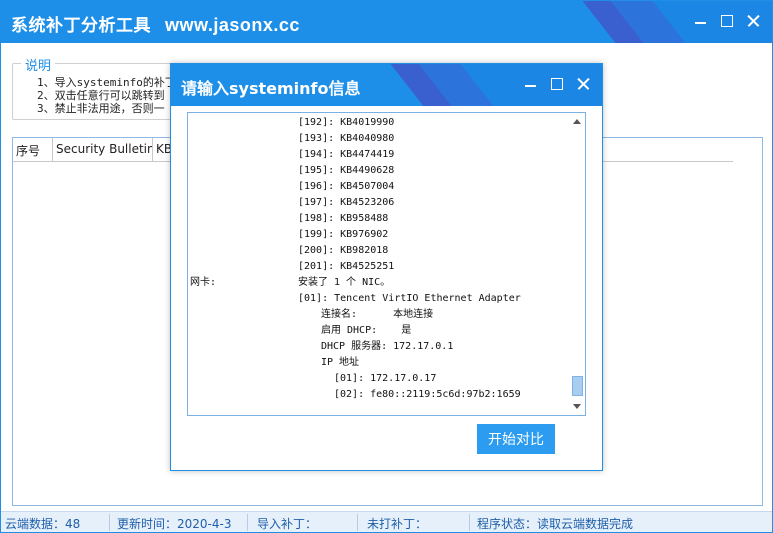 This screenshot has height=533, width=773. I want to click on systeminfo-key: 网卡:, so click(203, 282).